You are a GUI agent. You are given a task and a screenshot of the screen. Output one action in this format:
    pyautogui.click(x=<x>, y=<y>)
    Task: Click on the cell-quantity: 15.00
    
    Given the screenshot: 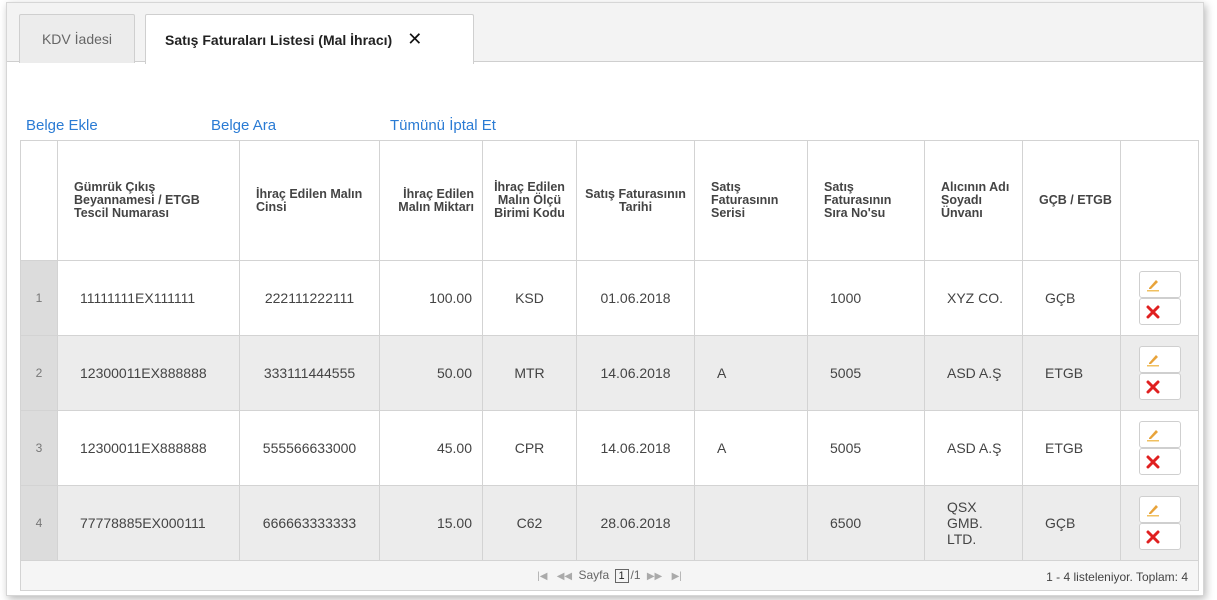 What is the action you would take?
    pyautogui.click(x=431, y=523)
    